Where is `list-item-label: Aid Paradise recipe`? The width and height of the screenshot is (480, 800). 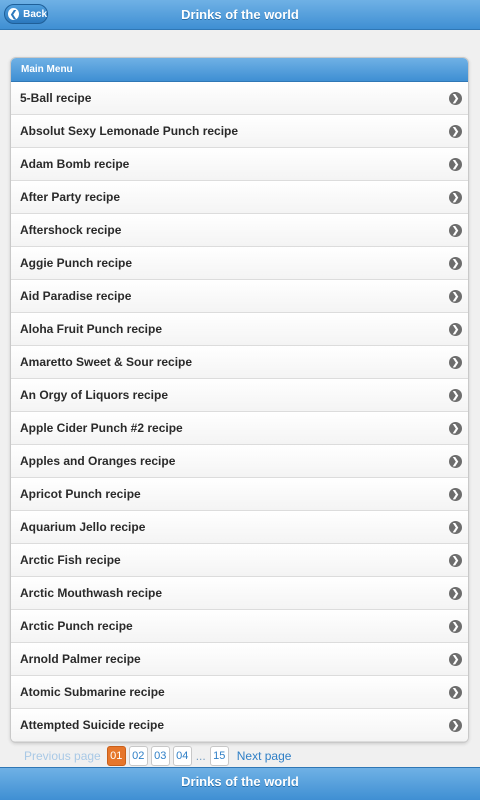 list-item-label: Aid Paradise recipe is located at coordinates (76, 296).